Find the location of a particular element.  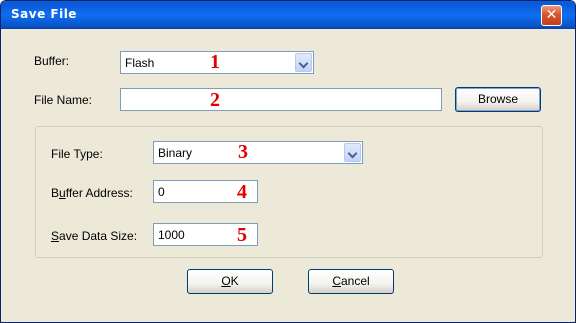

file-type-select: Binary is located at coordinates (258, 152).